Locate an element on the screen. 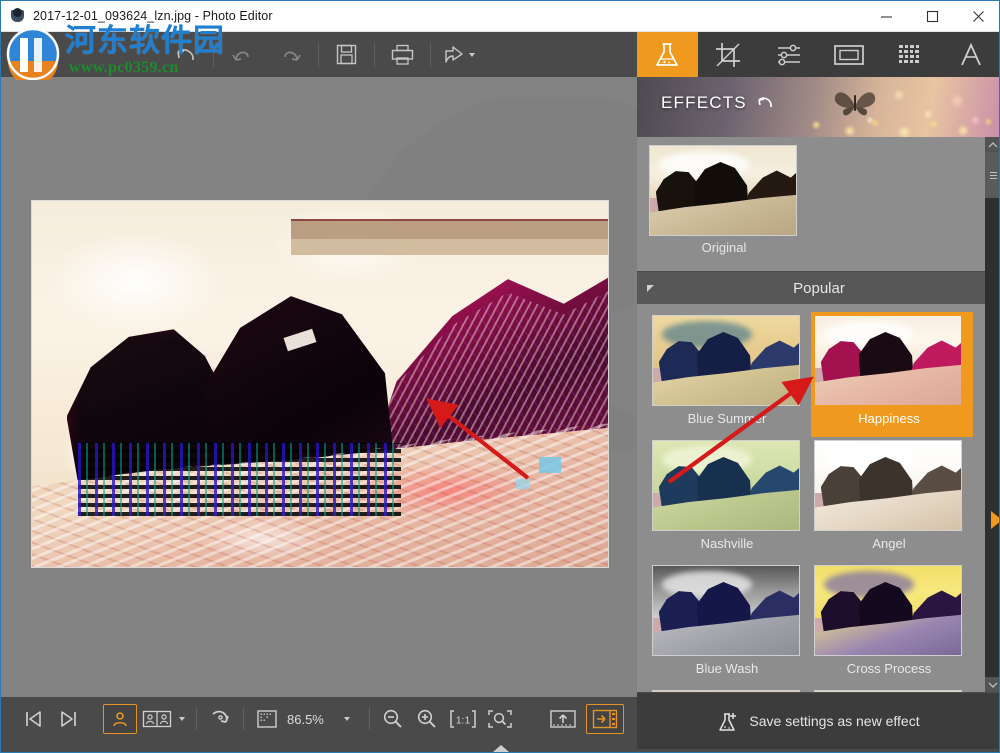 The height and width of the screenshot is (753, 1000). rotate-button is located at coordinates (220, 719).